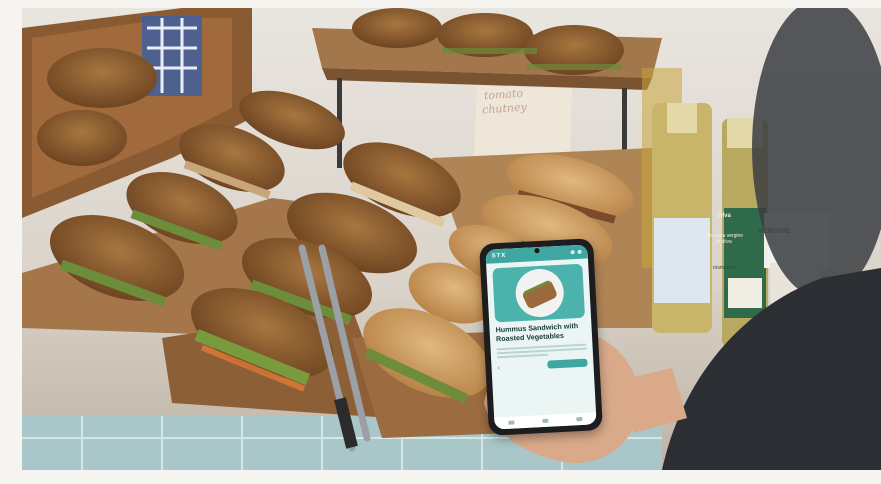 The height and width of the screenshot is (484, 881). Describe the element at coordinates (579, 419) in the screenshot. I see `tab-profile` at that location.